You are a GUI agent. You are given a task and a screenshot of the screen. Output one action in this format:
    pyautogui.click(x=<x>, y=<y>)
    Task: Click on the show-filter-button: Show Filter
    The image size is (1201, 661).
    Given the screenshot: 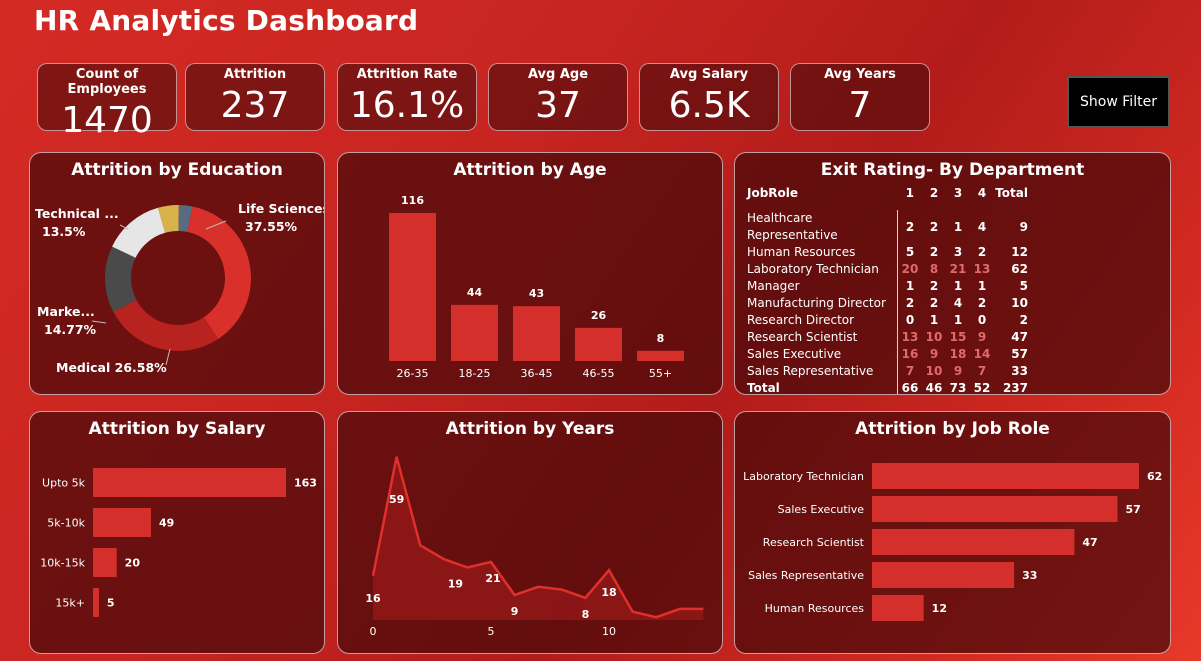 What is the action you would take?
    pyautogui.click(x=1118, y=102)
    